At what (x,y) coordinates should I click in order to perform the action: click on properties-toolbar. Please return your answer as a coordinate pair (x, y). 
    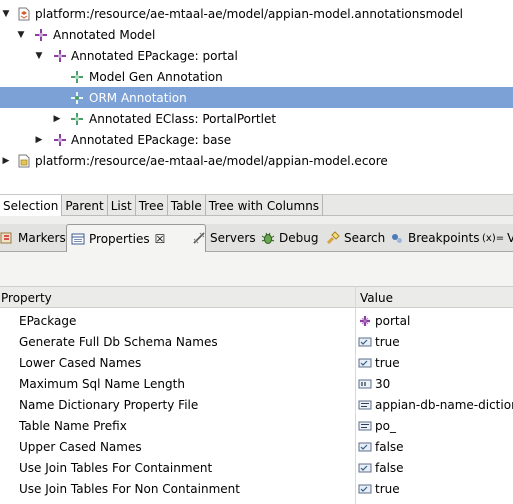
    Looking at the image, I should click on (256, 269).